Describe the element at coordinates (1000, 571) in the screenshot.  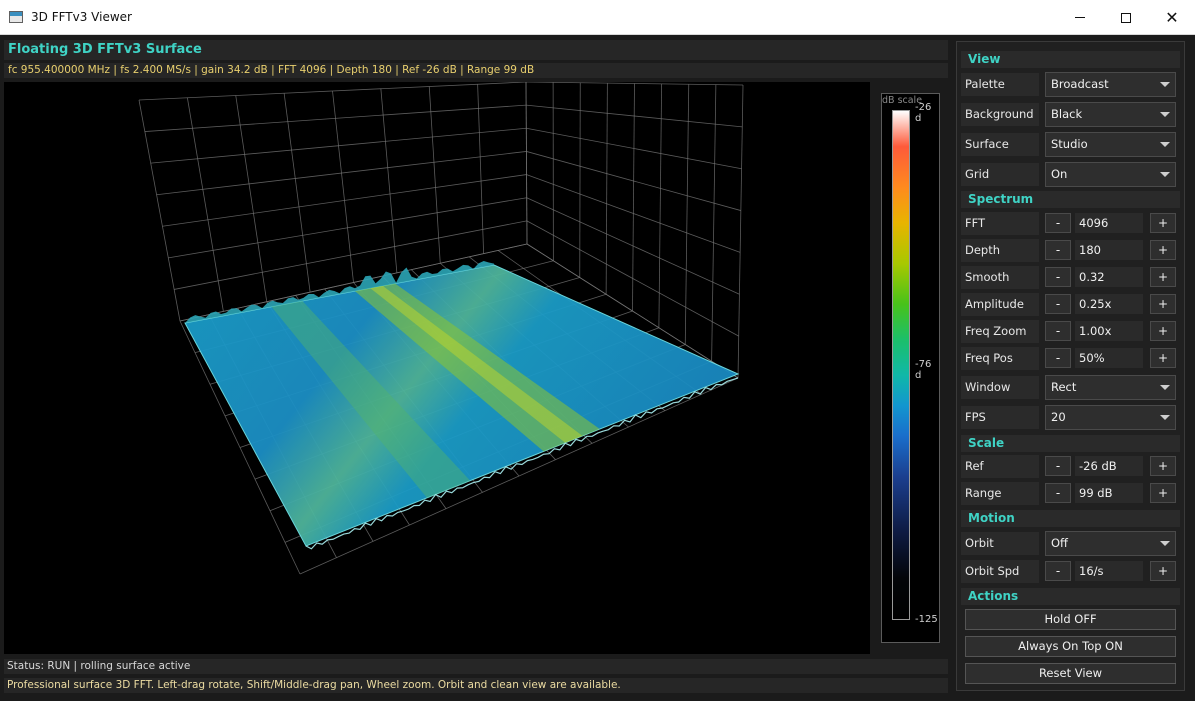
I see `orbit-spd-label: Orbit Spd` at that location.